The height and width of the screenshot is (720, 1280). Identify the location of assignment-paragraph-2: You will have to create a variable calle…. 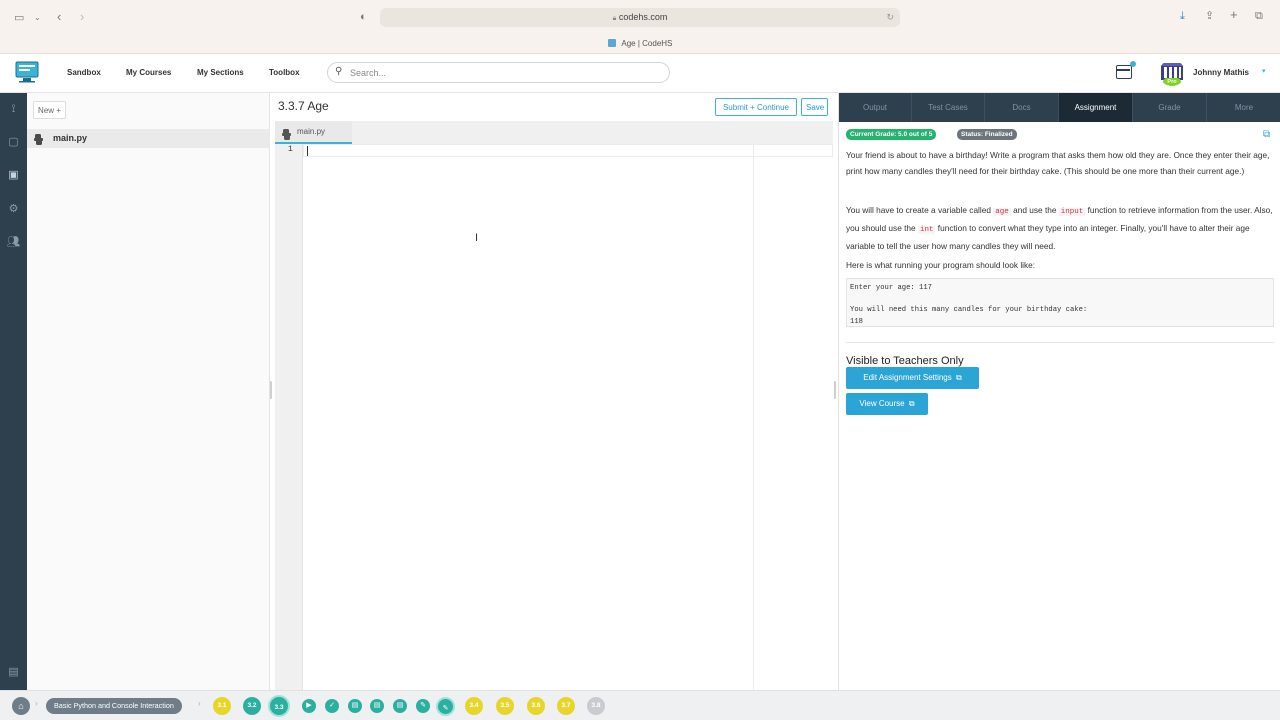
(1061, 228).